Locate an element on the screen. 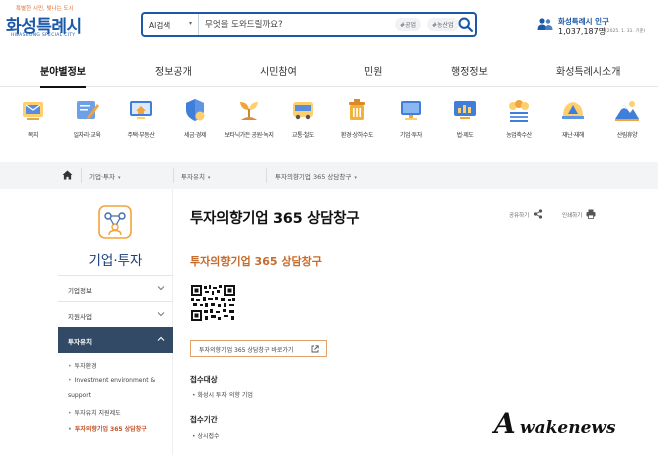  info-list-item: 화성시 투자 의향 기업 is located at coordinates (222, 394).